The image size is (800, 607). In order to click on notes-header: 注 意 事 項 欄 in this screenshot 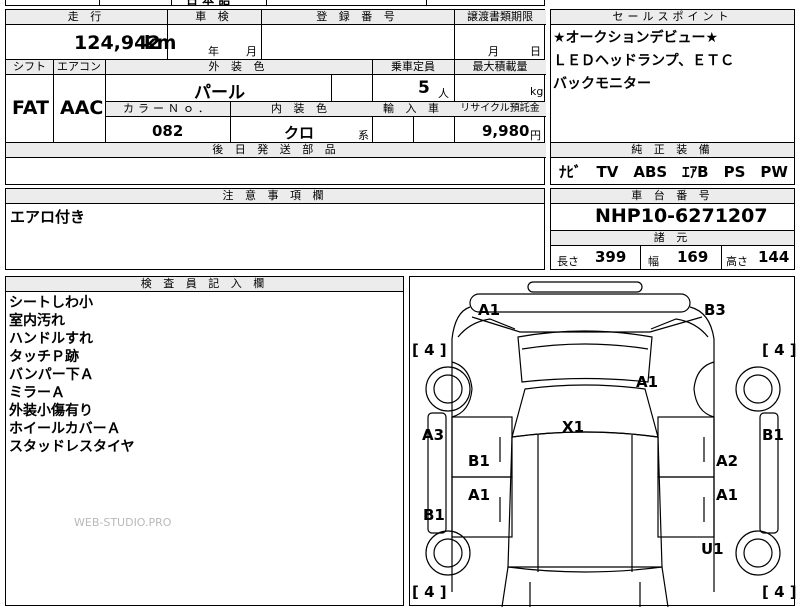, I will do `click(275, 196)`.